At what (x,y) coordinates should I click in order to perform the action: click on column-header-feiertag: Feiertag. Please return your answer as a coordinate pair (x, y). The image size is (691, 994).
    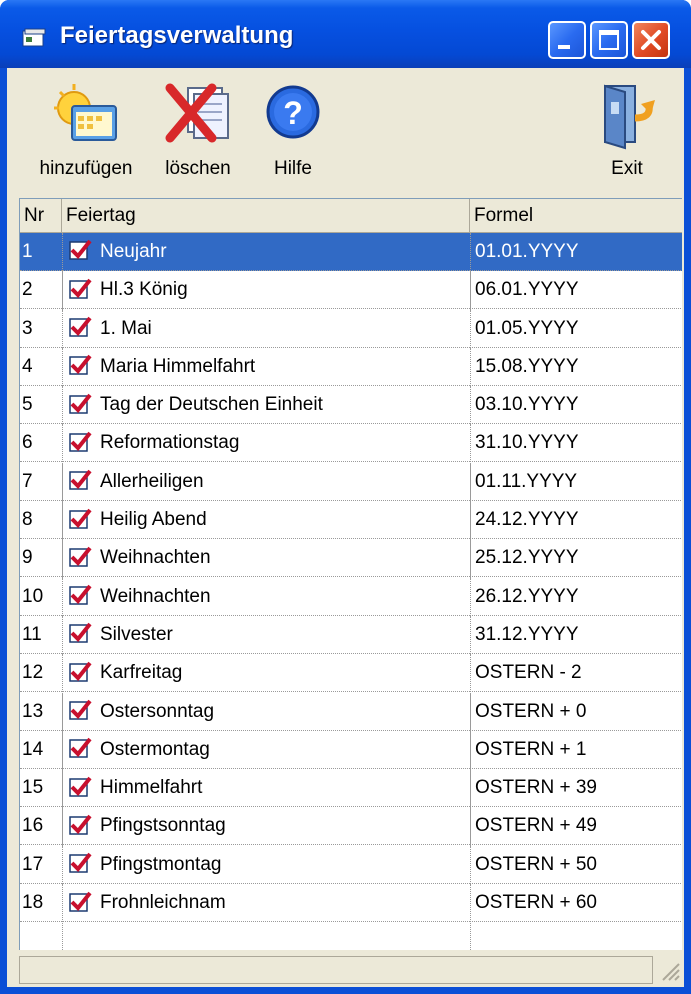
    Looking at the image, I should click on (266, 216).